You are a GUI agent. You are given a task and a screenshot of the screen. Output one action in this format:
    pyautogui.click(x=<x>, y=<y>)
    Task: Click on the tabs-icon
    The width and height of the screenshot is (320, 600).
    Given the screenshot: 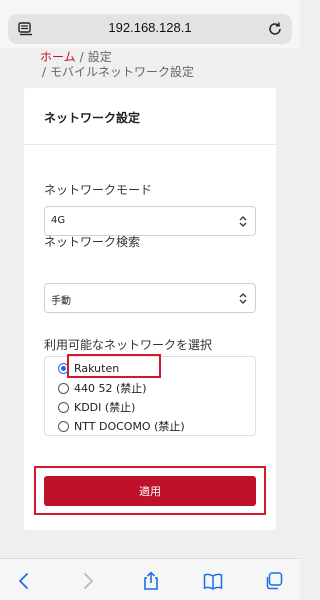 What is the action you would take?
    pyautogui.click(x=274, y=581)
    